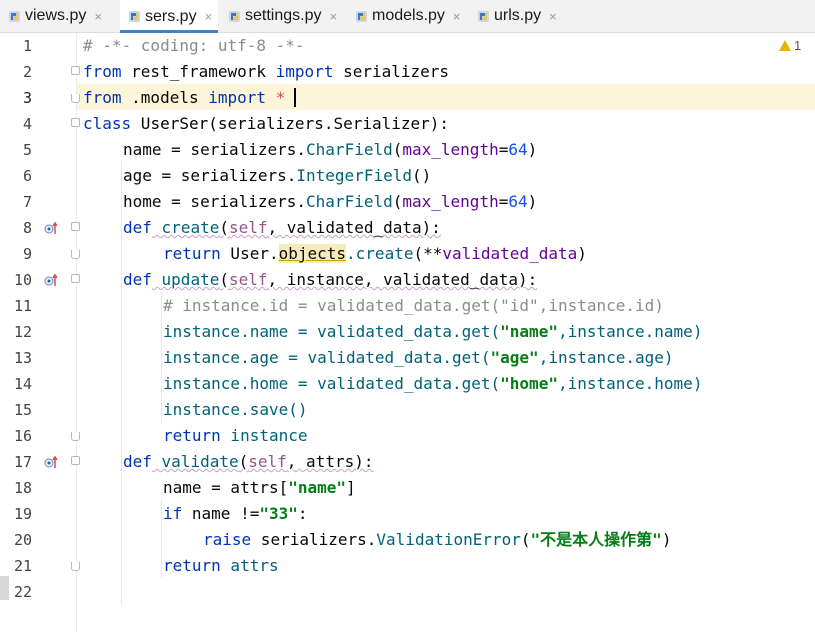 Image resolution: width=815 pixels, height=632 pixels. I want to click on line-number: 21, so click(16, 566).